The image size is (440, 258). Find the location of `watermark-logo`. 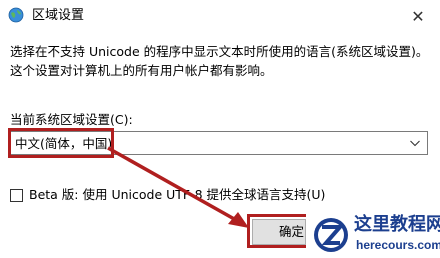

watermark-logo is located at coordinates (331, 235).